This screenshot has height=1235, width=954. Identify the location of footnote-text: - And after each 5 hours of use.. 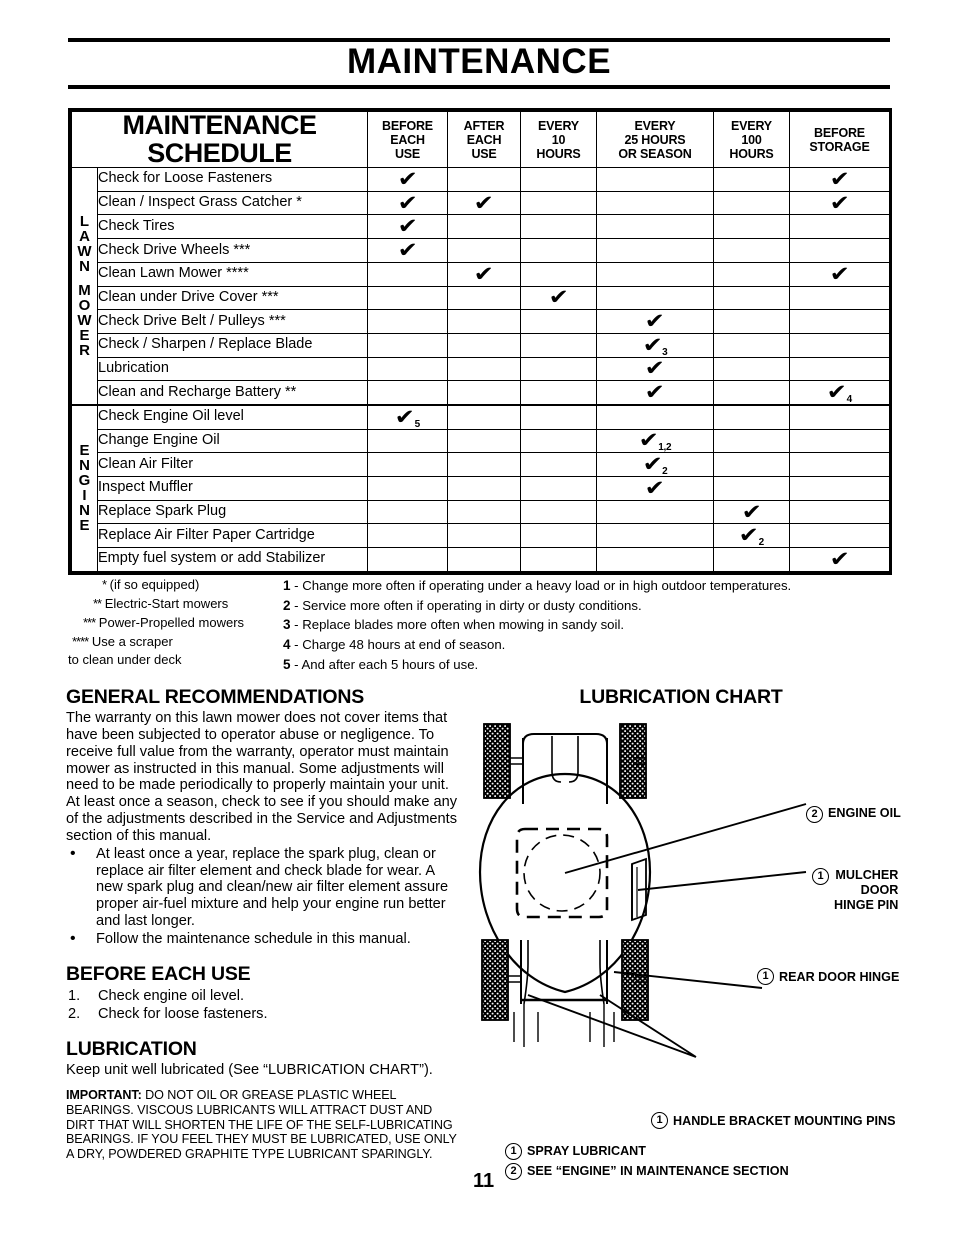
(384, 664).